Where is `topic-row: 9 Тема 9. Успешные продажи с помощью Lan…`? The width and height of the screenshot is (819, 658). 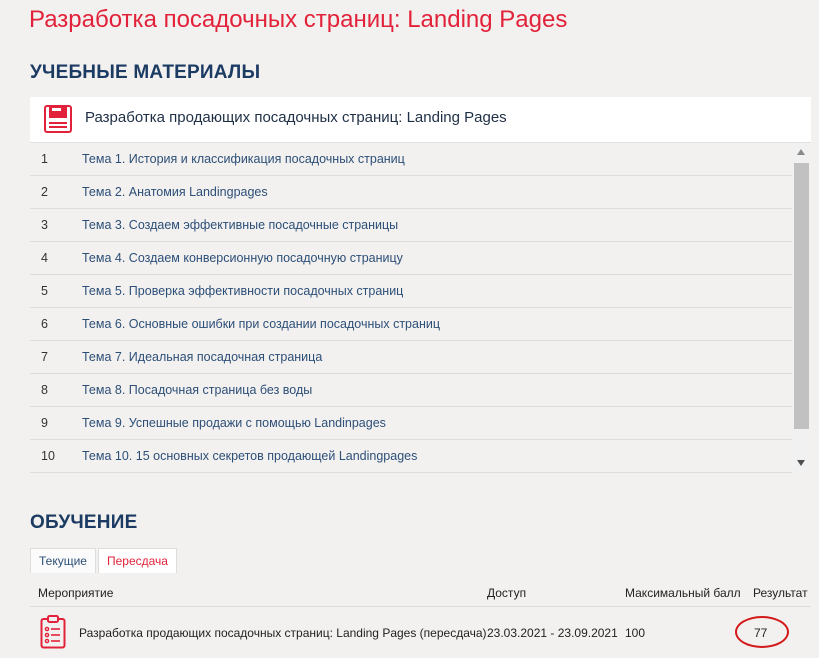 topic-row: 9 Тема 9. Успешные продажи с помощью Lan… is located at coordinates (411, 423).